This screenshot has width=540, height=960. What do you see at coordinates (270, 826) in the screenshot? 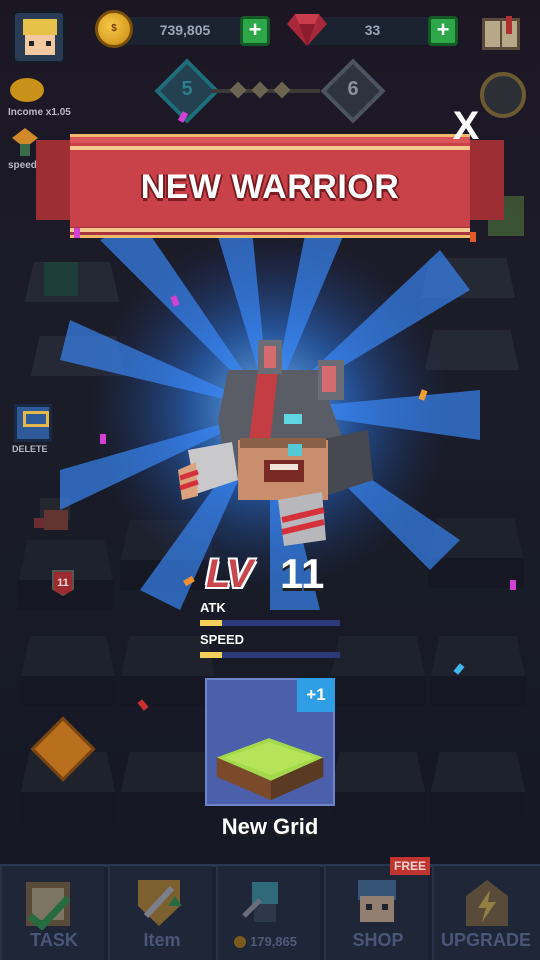
I see `reward-caption: New Grid` at bounding box center [270, 826].